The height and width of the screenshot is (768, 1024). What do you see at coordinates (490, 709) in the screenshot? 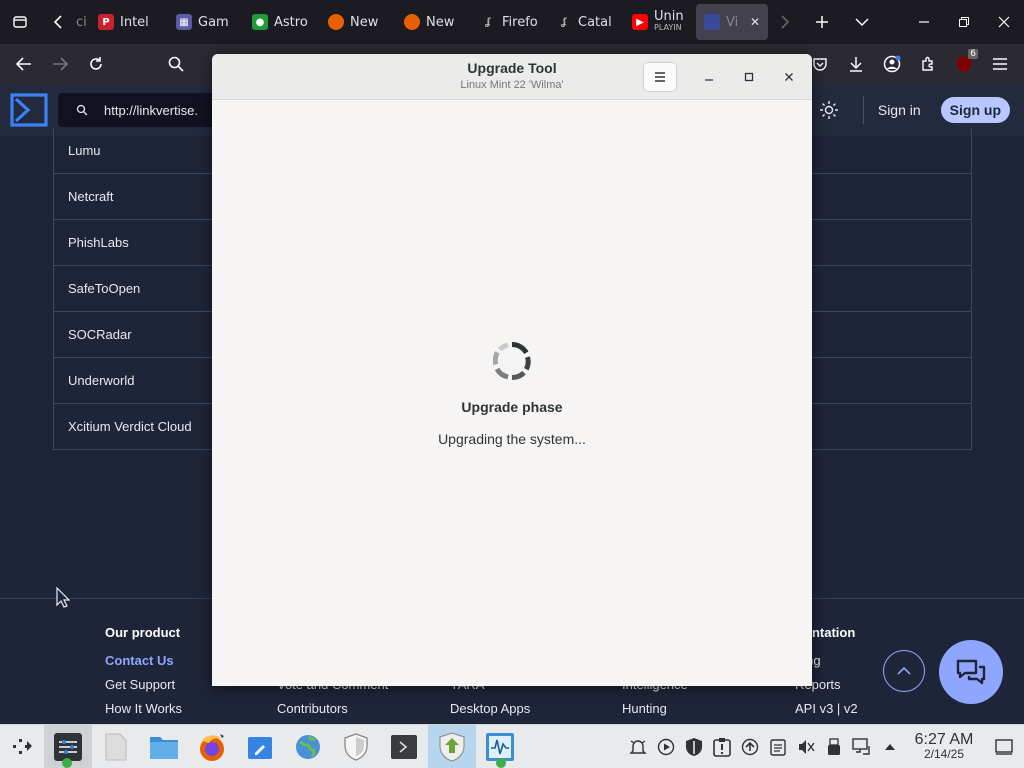
I see `desktop-apps-link: Desktop Apps` at bounding box center [490, 709].